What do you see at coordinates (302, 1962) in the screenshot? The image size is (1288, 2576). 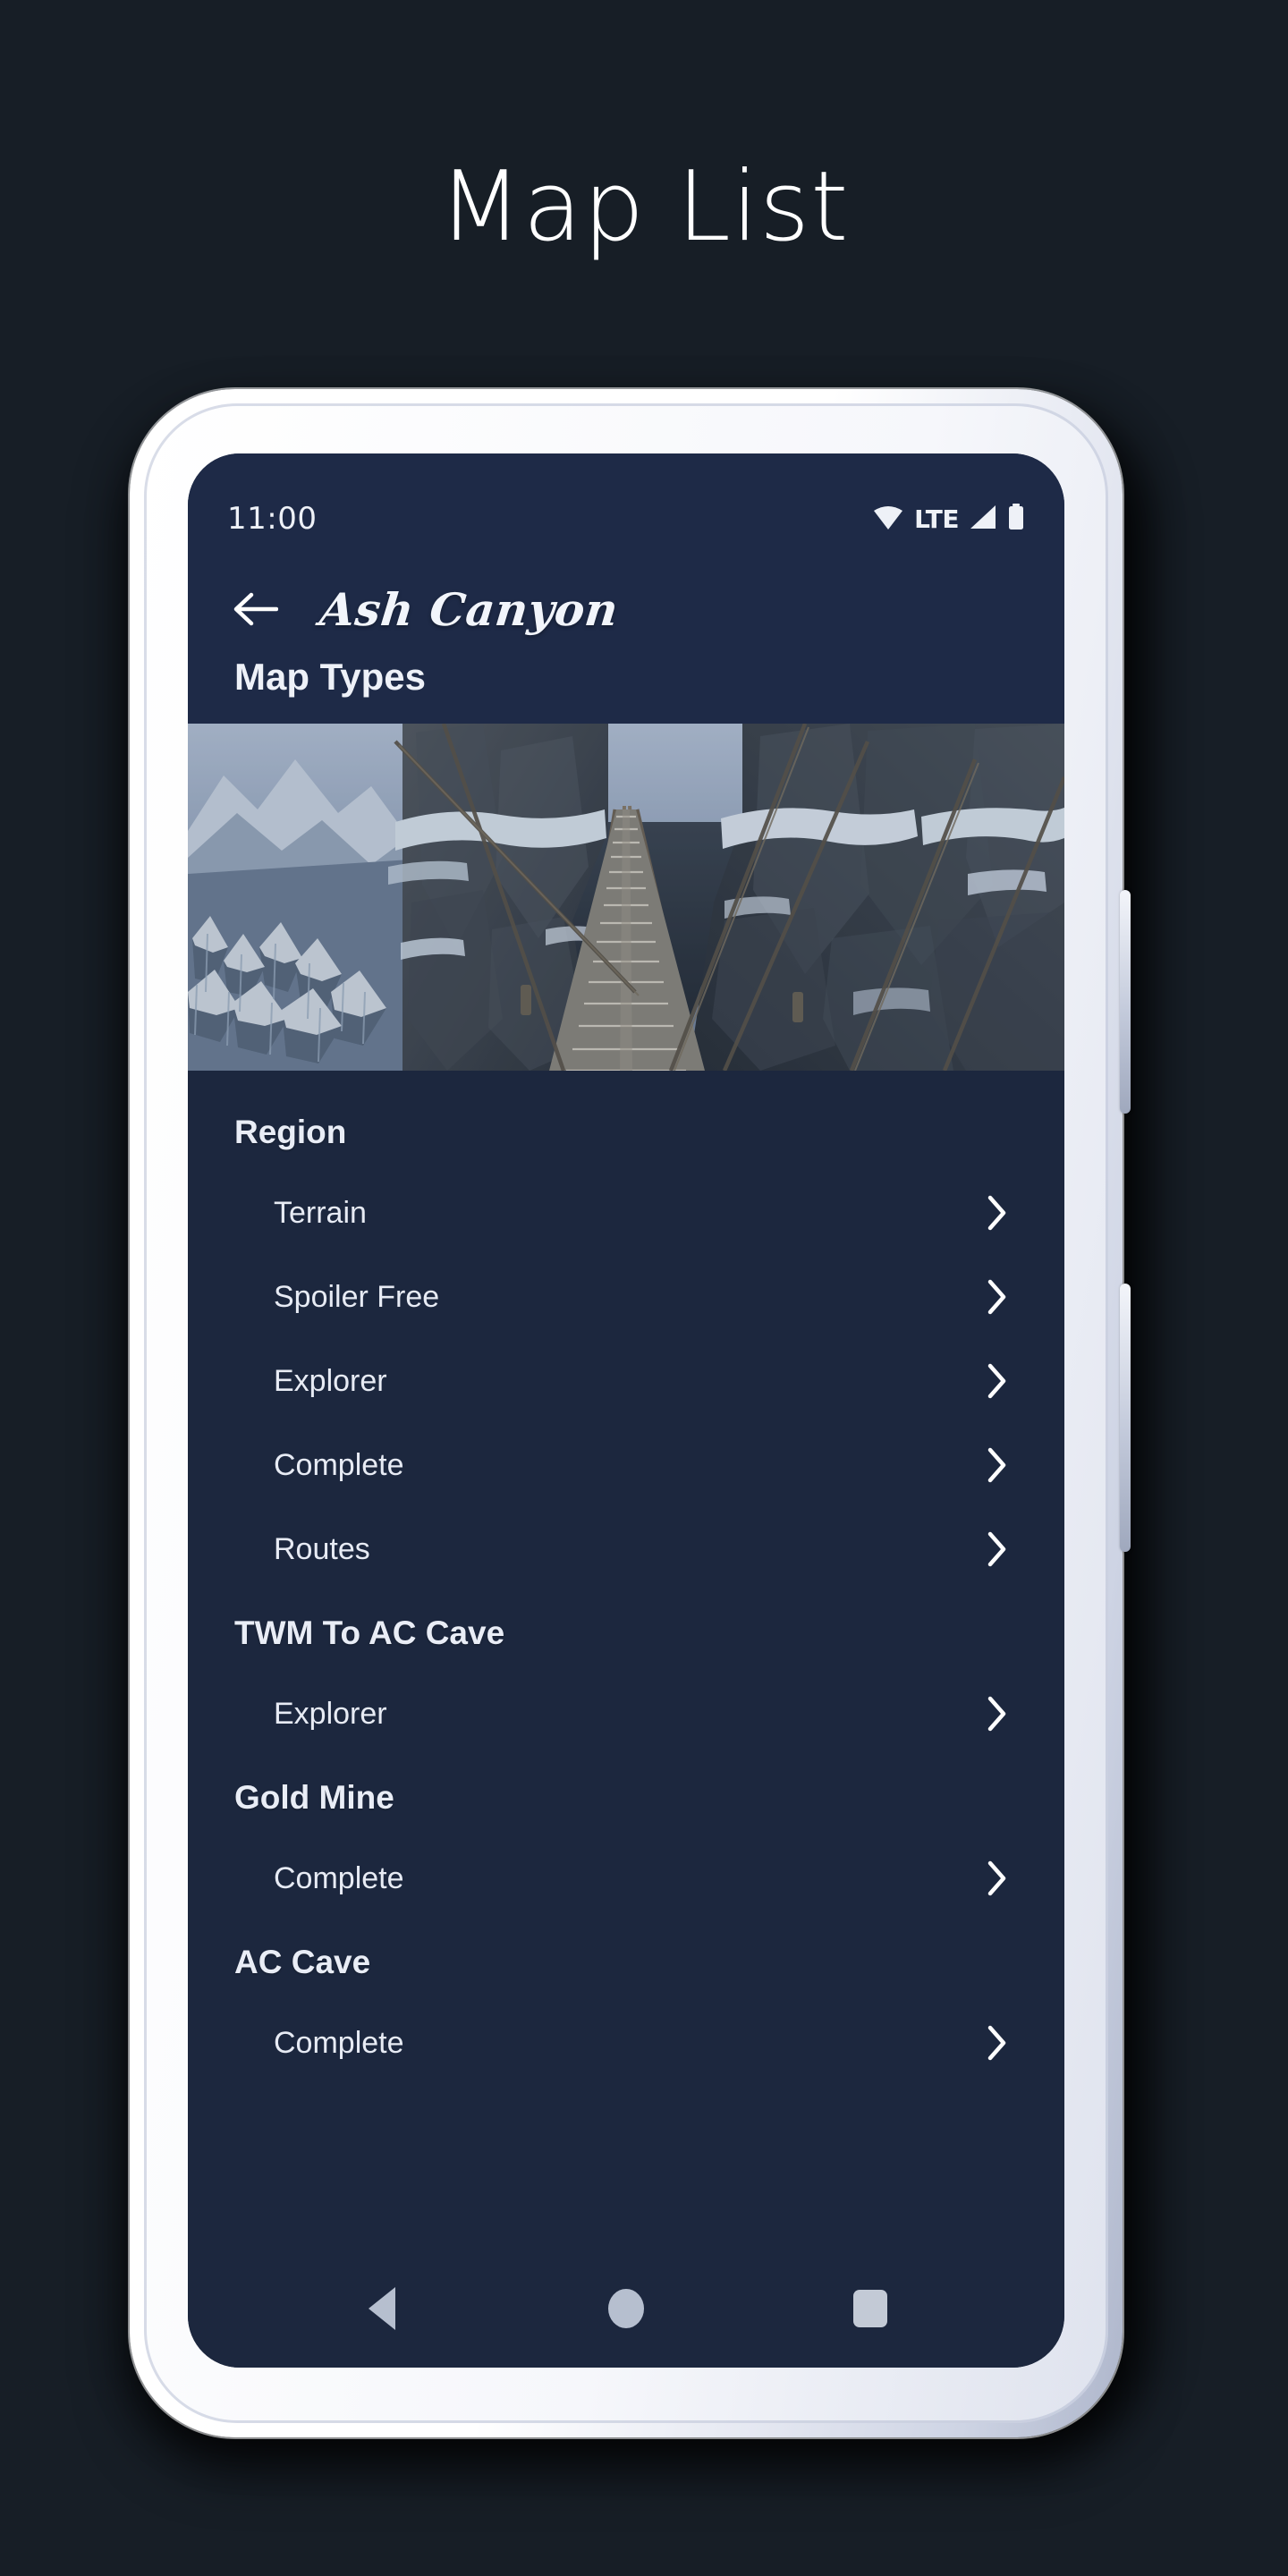 I see `section-header-ac-cave: AC Cave` at bounding box center [302, 1962].